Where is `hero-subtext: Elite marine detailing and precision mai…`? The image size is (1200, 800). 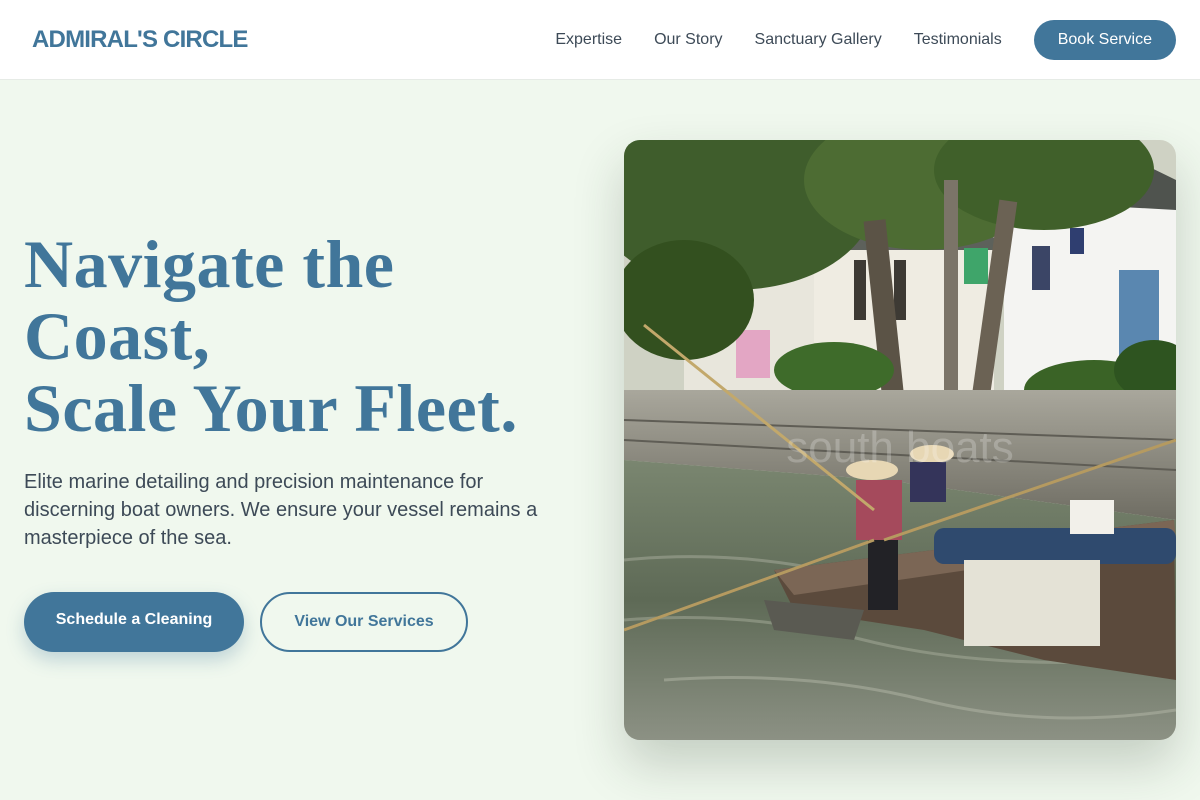 hero-subtext: Elite marine detailing and precision mai… is located at coordinates (281, 510).